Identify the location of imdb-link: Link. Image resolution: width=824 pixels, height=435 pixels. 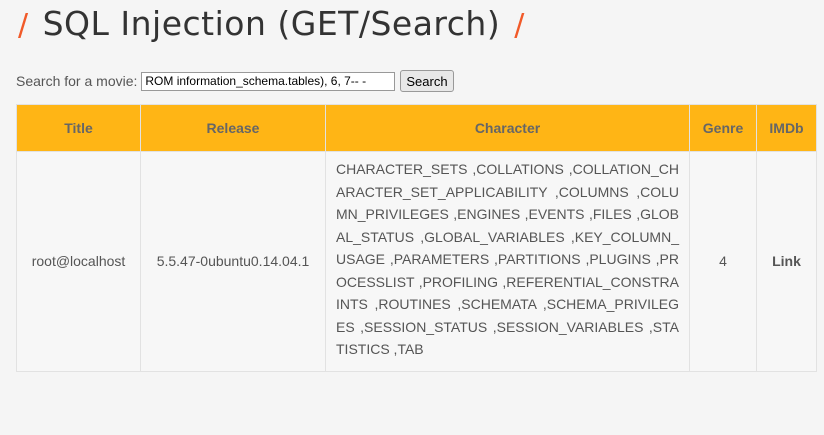
(786, 261).